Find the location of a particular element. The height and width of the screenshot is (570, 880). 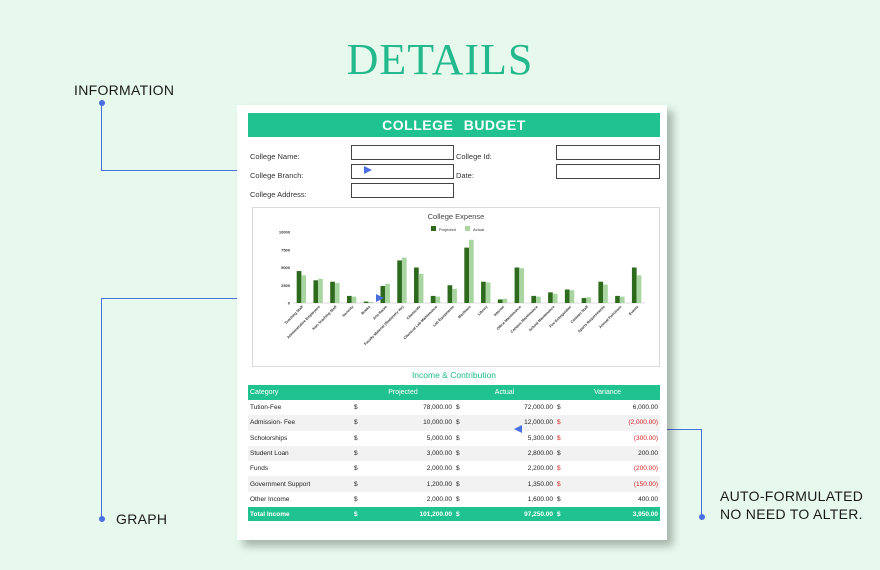

row-variance: 6,000.00 is located at coordinates (645, 408).